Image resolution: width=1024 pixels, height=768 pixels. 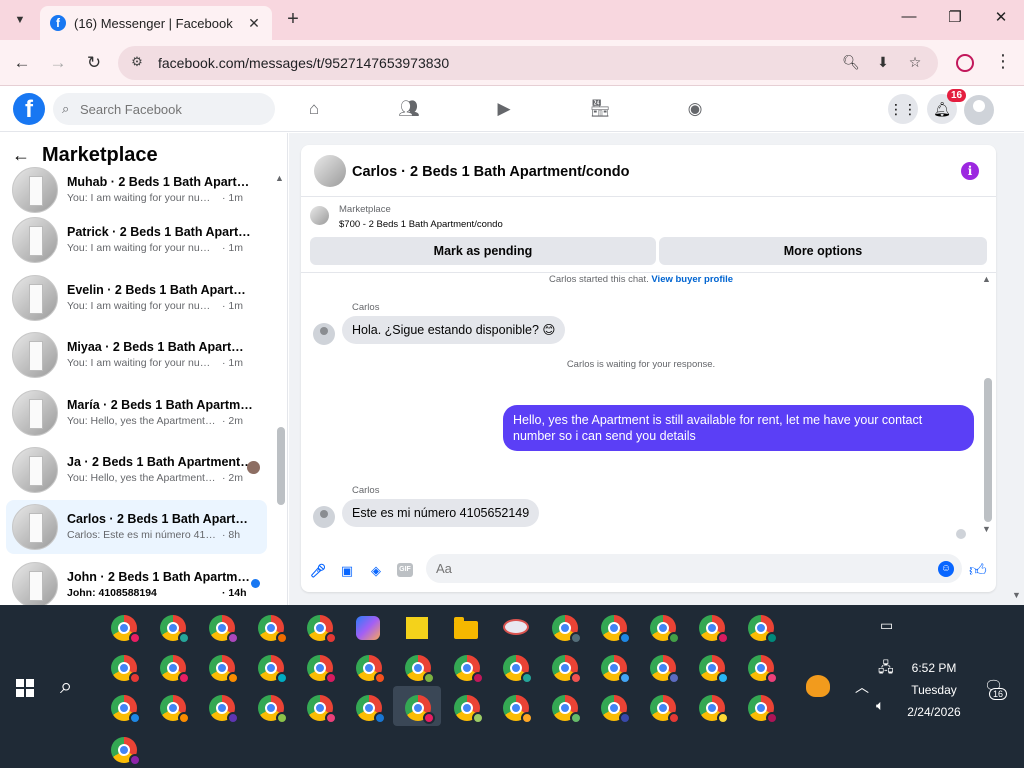 What do you see at coordinates (986, 529) in the screenshot?
I see `scroll-down-arrow-icon: ▼` at bounding box center [986, 529].